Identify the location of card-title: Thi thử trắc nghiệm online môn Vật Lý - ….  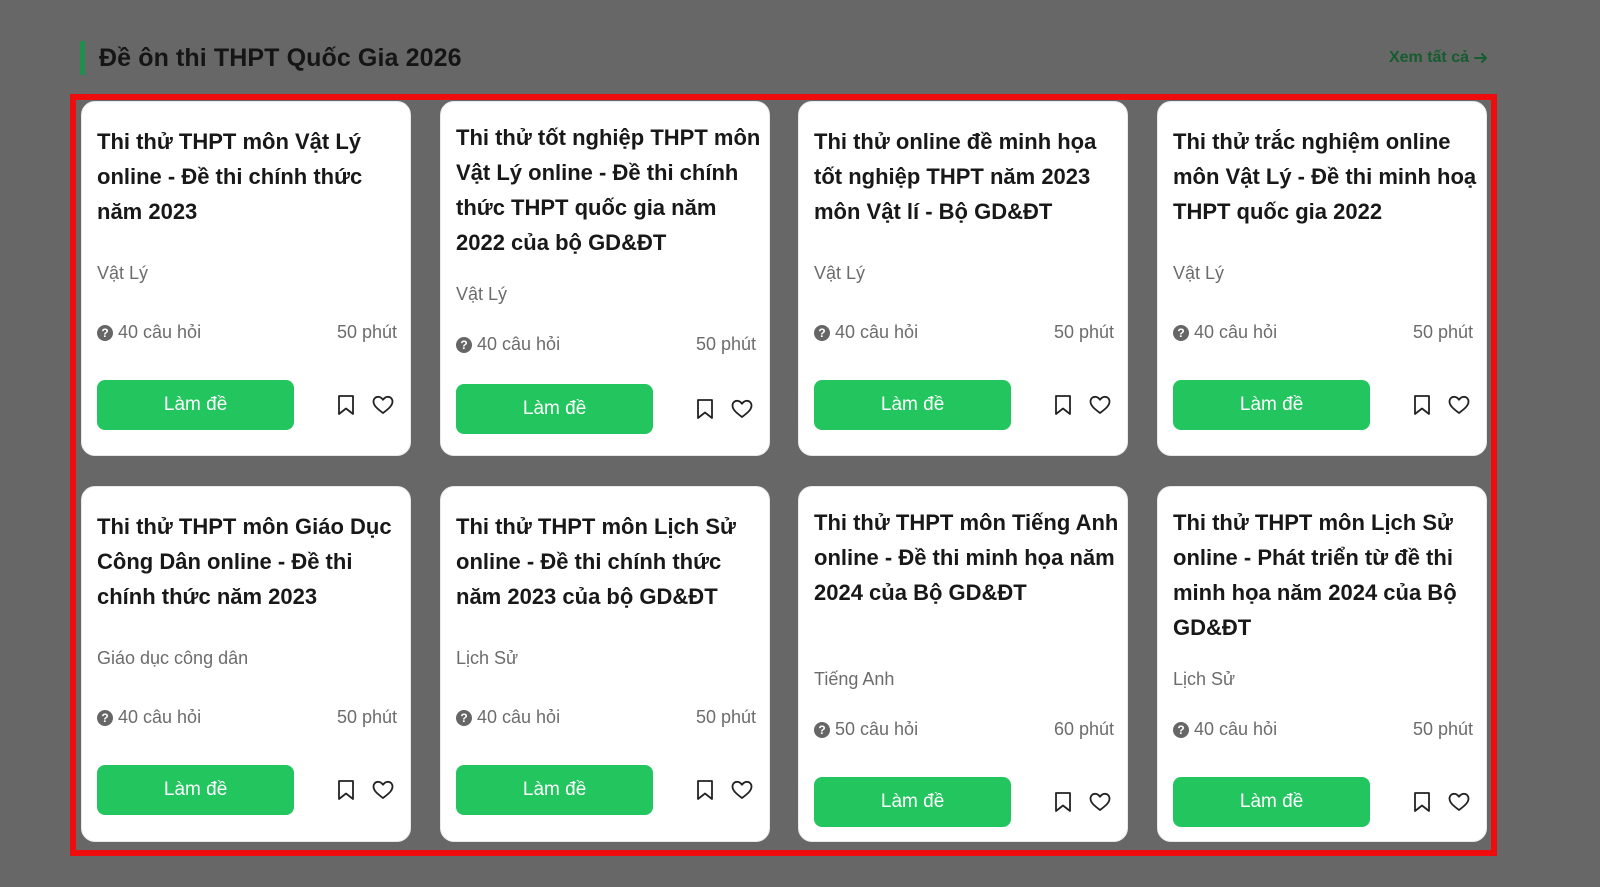
(1325, 176).